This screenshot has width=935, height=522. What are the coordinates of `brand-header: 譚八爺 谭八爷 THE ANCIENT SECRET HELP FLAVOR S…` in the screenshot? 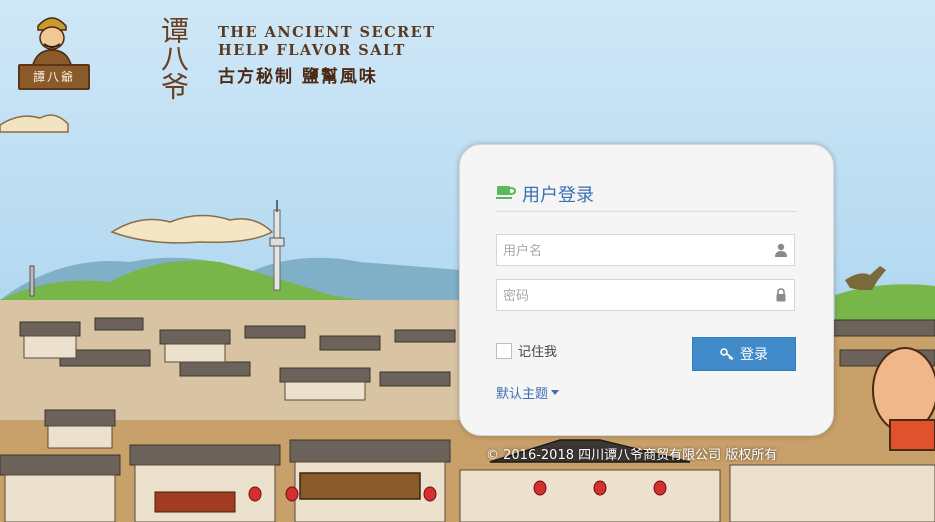 It's located at (223, 55).